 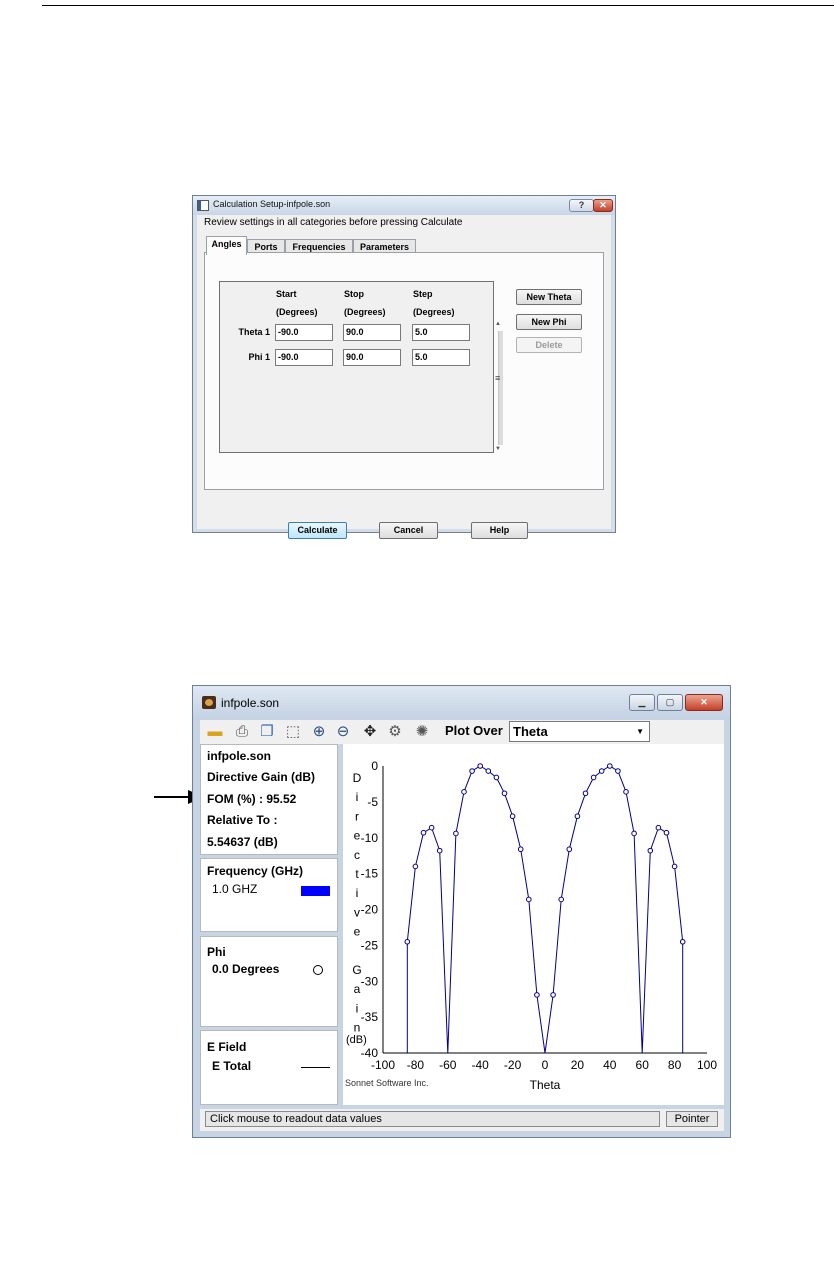 What do you see at coordinates (603, 205) in the screenshot?
I see `close-button: ✕` at bounding box center [603, 205].